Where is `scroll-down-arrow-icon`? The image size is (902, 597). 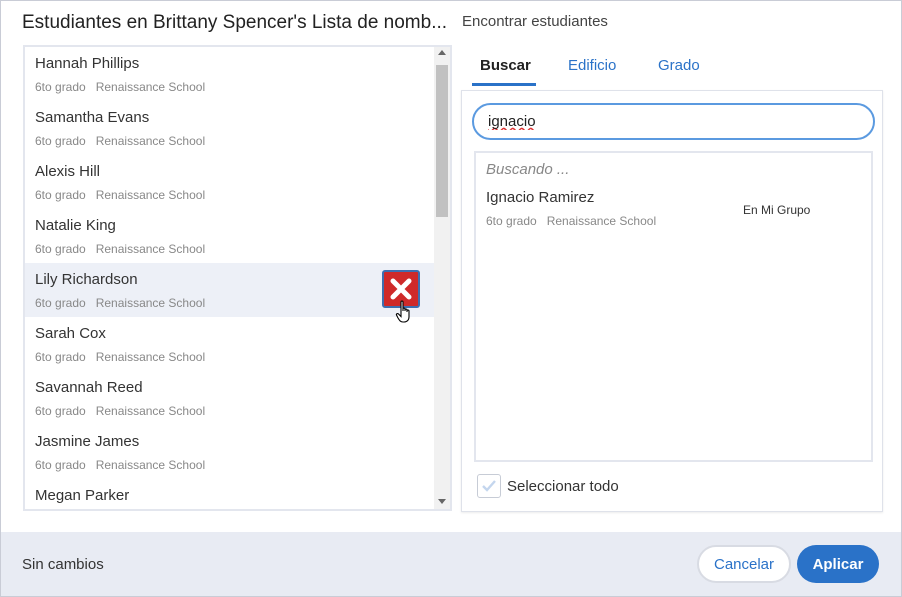 scroll-down-arrow-icon is located at coordinates (442, 501).